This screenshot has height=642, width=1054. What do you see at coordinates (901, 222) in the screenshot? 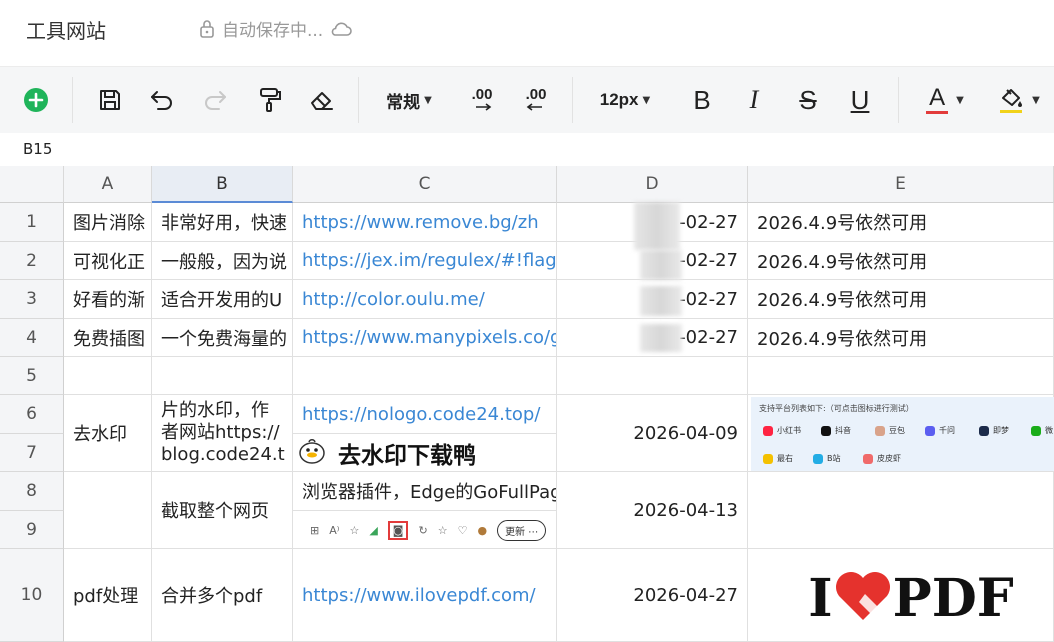
I see `cell-e1: 2026.4.9号依然可用` at bounding box center [901, 222].